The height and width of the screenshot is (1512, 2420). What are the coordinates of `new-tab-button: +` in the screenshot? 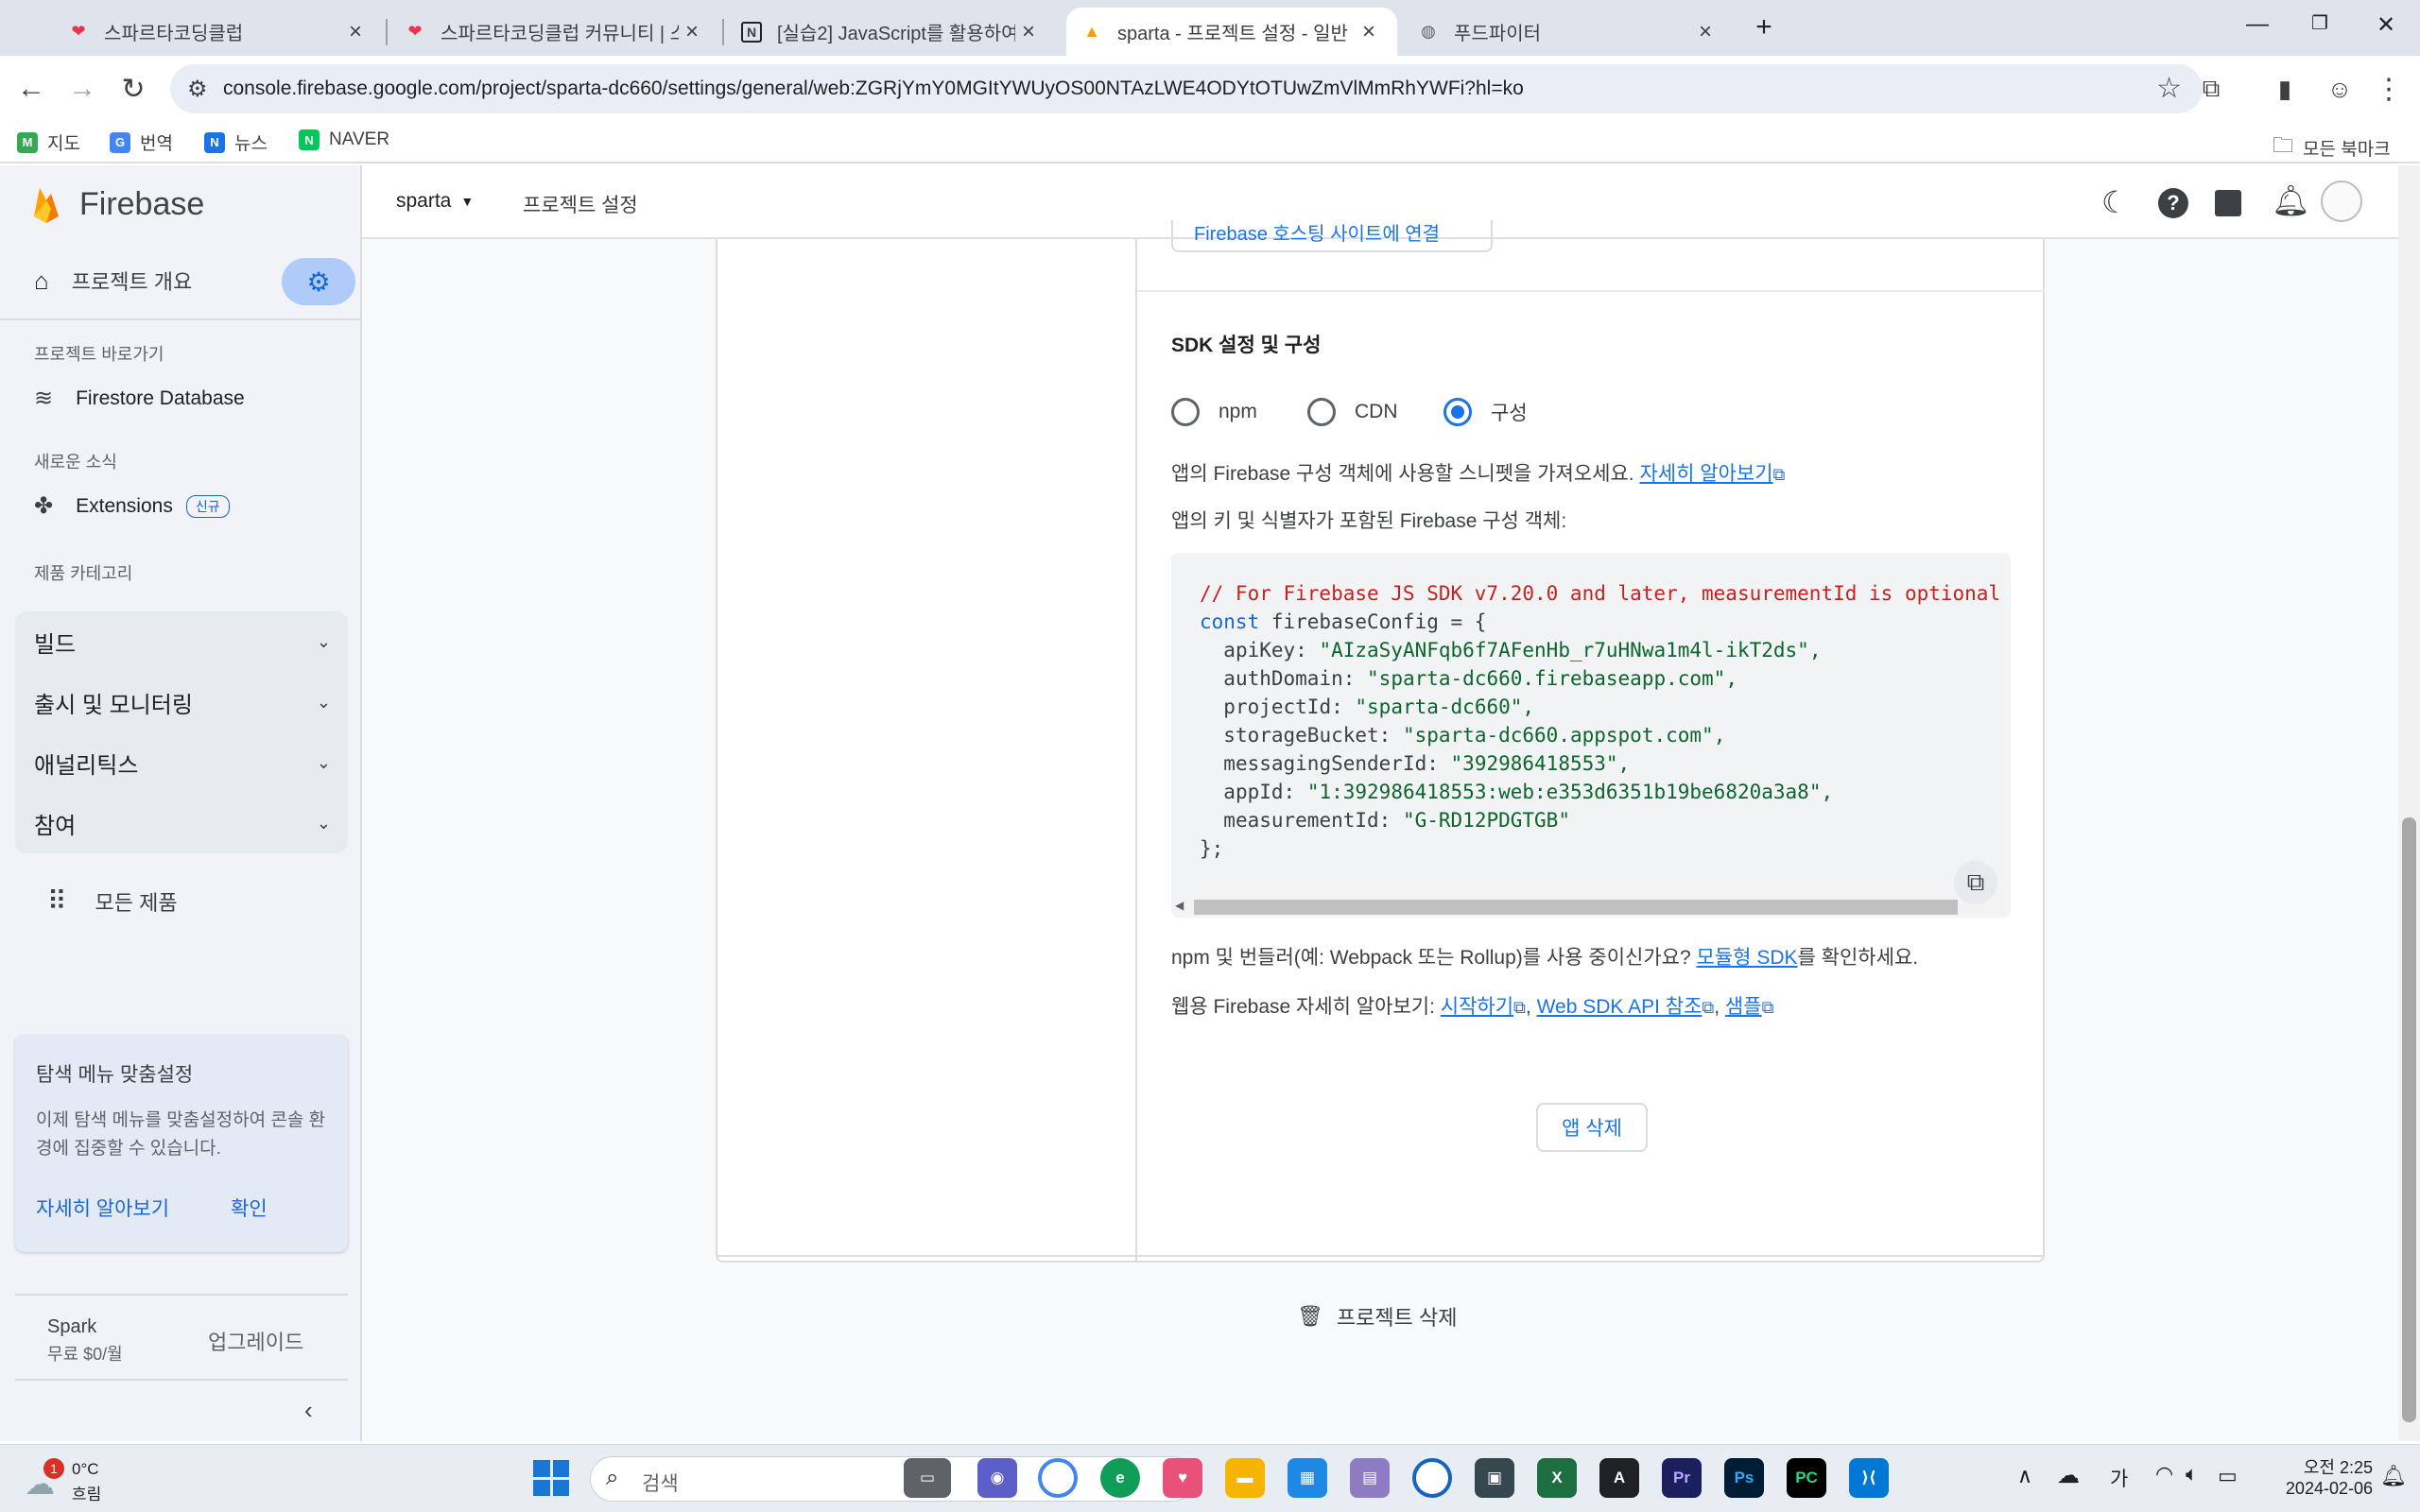 It's located at (1764, 27).